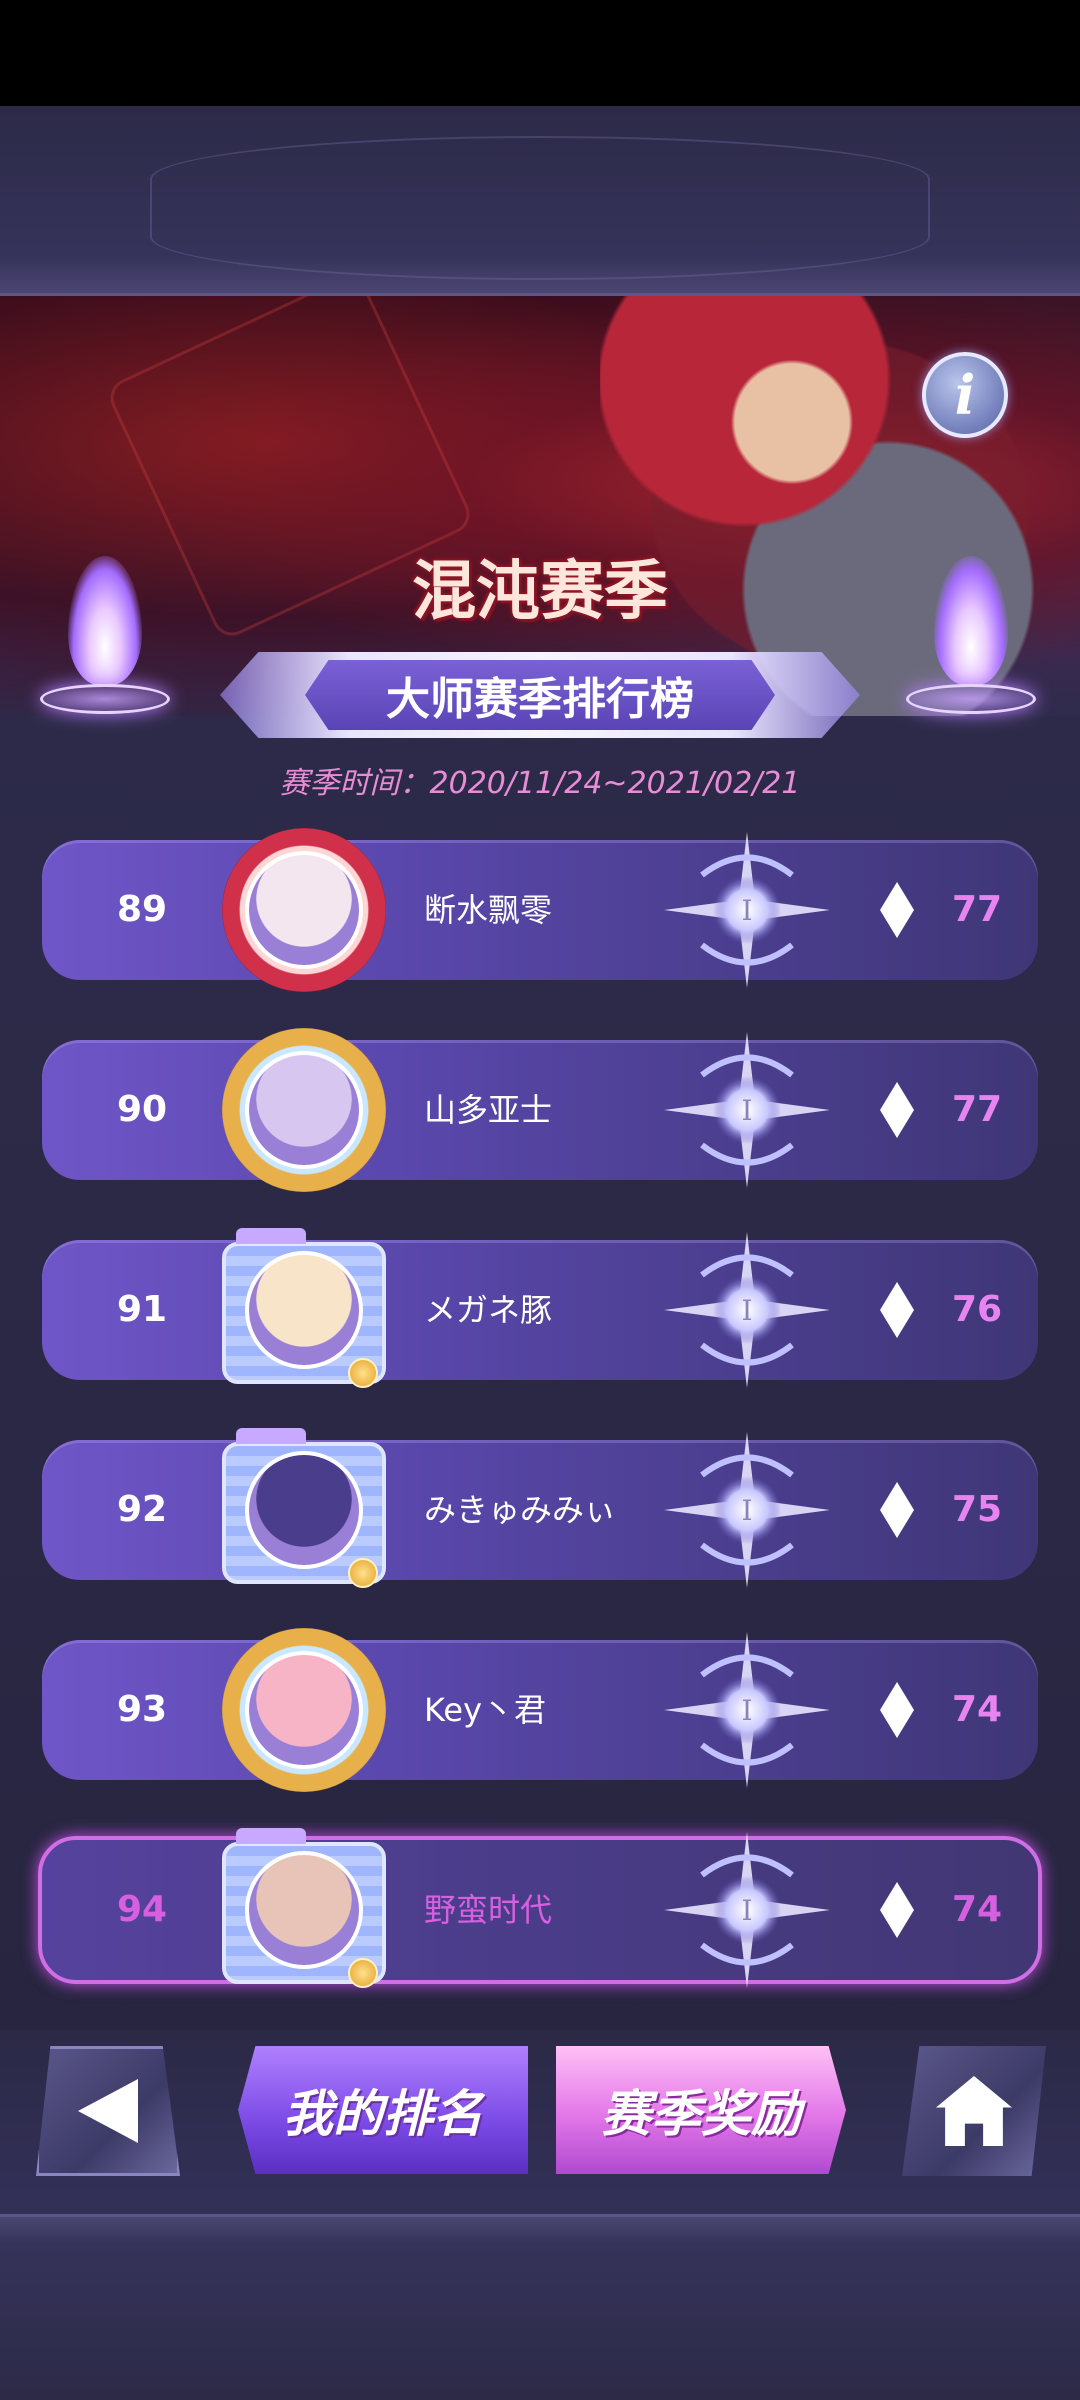 The height and width of the screenshot is (2400, 1080). I want to click on rank-number: 93, so click(142, 1709).